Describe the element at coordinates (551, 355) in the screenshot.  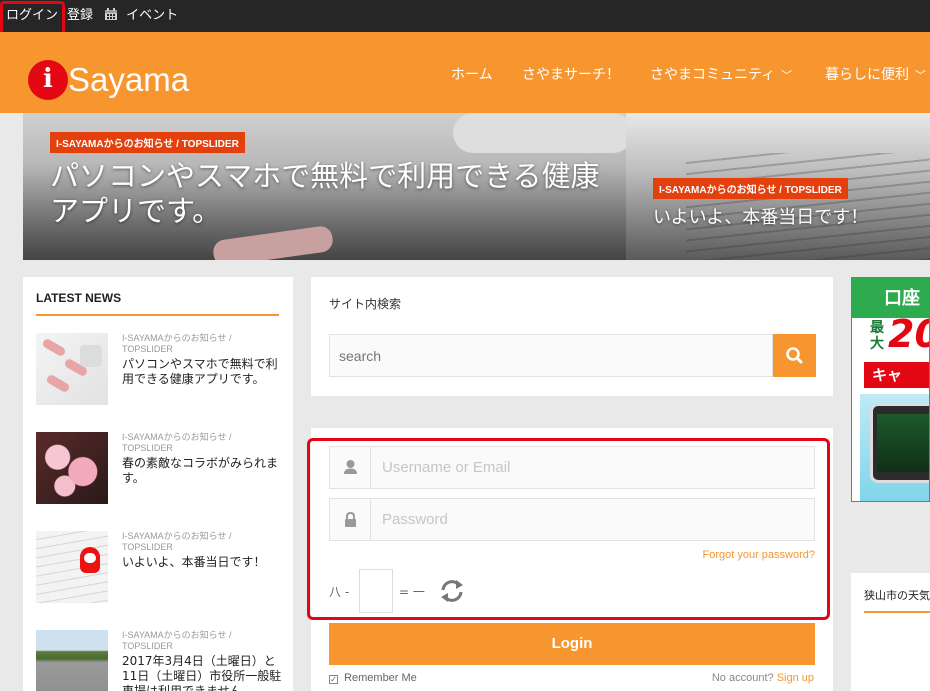
I see `search-input` at that location.